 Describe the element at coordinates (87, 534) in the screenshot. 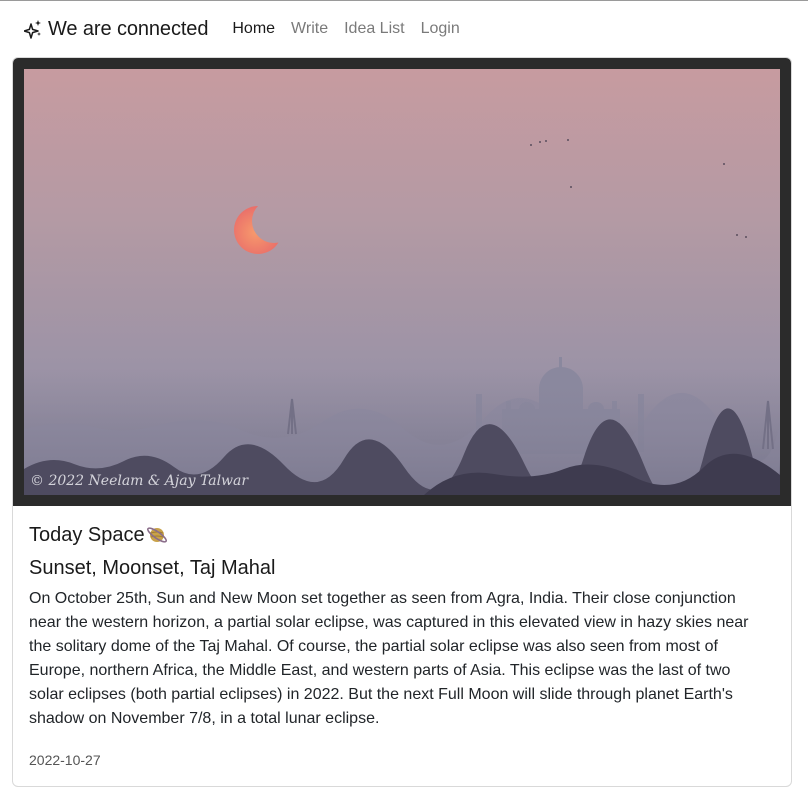

I see `heading-text: Today Space` at that location.